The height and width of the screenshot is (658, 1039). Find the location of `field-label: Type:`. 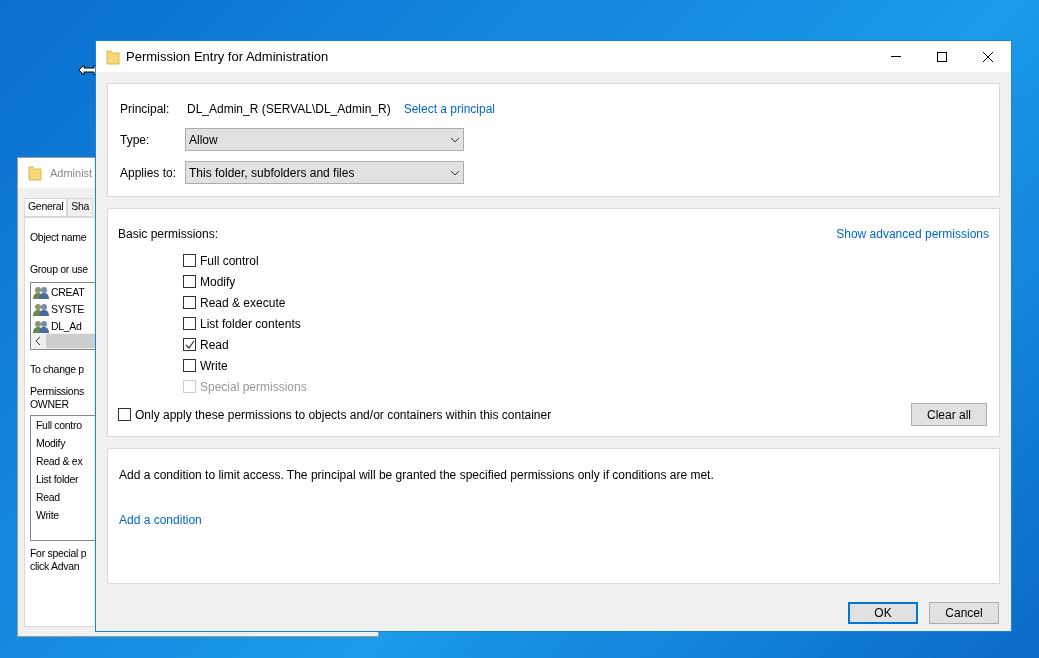

field-label: Type: is located at coordinates (135, 140).